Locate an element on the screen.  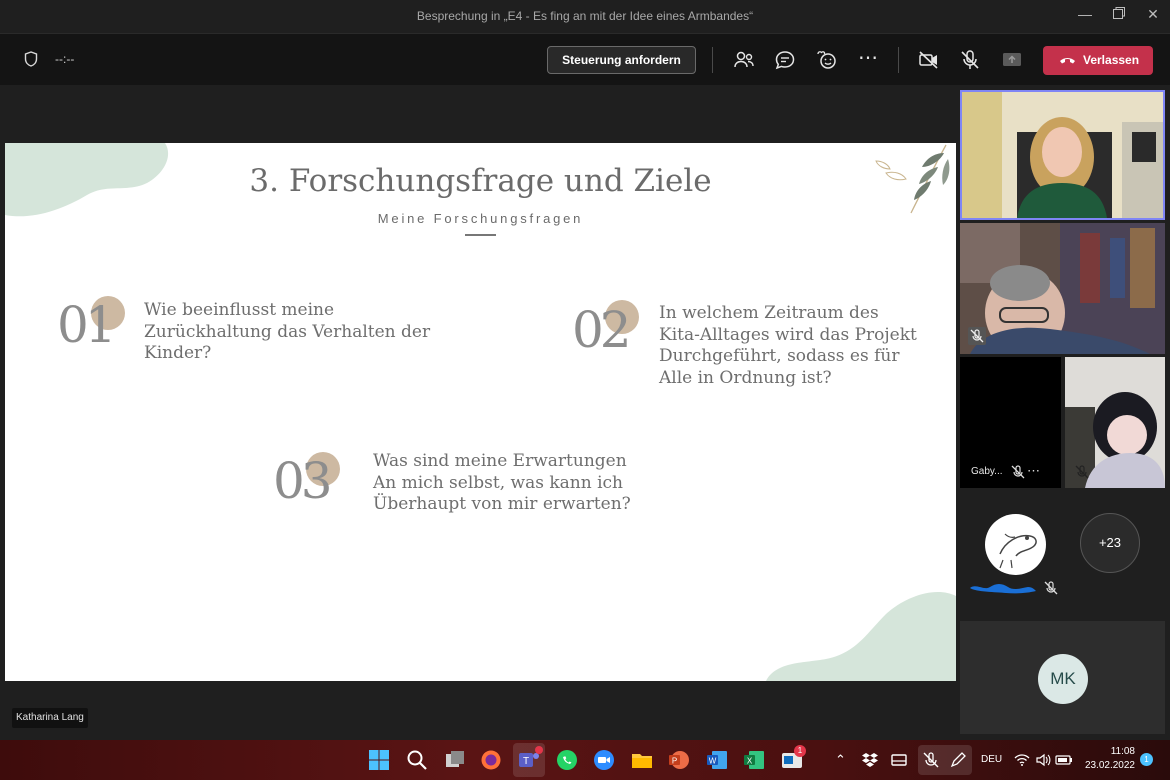
firefox-icon is located at coordinates (491, 760).